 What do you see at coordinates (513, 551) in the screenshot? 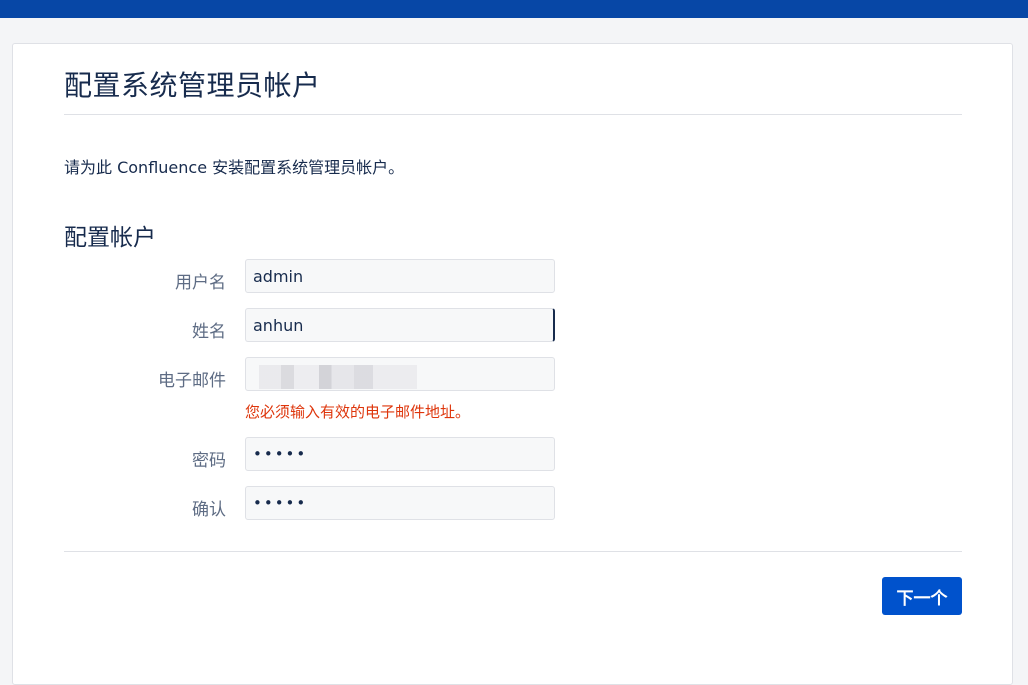
I see `footer-divider` at bounding box center [513, 551].